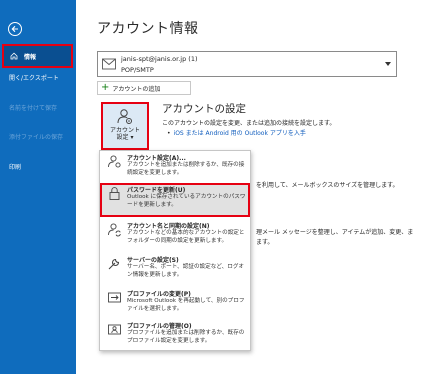 The width and height of the screenshot is (427, 374). I want to click on menu-item-desc: アカウントなどの基本的なアカウントの設定とフォルダーの同期の設定を更新します。, so click(186, 237).